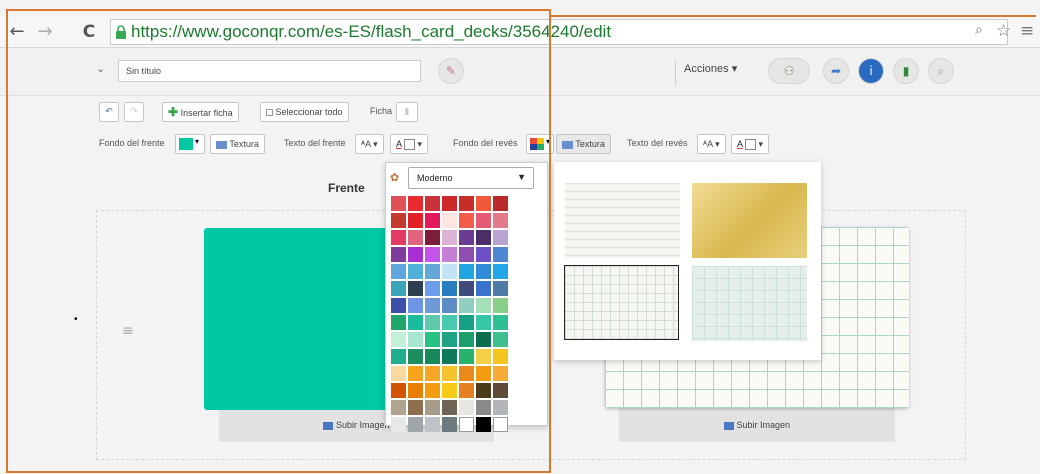  I want to click on back-upload-button: Subir Imagen, so click(757, 425).